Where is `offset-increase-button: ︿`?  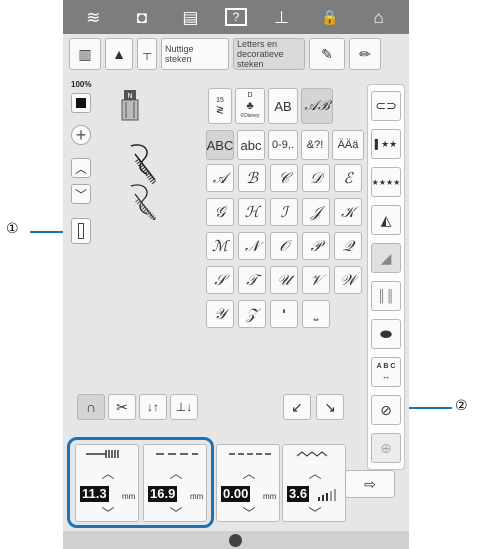 offset-increase-button: ︿ is located at coordinates (249, 473).